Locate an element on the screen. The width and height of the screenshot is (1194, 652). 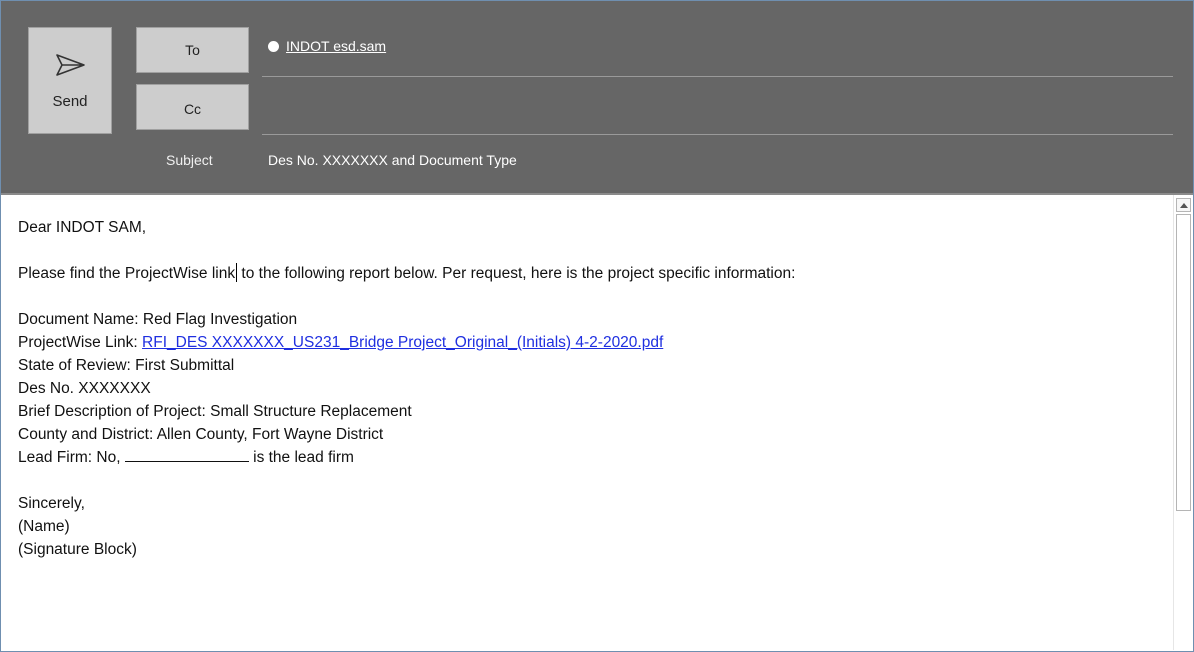
to-field-underline is located at coordinates (717, 76).